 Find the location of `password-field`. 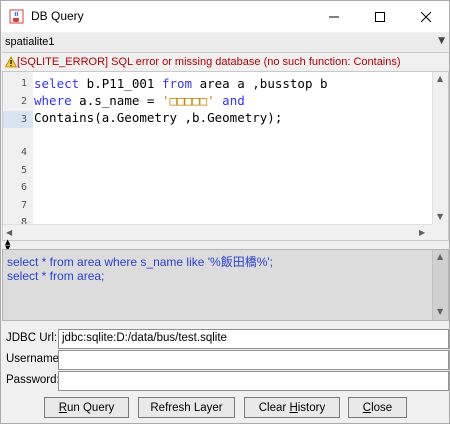

password-field is located at coordinates (253, 381).